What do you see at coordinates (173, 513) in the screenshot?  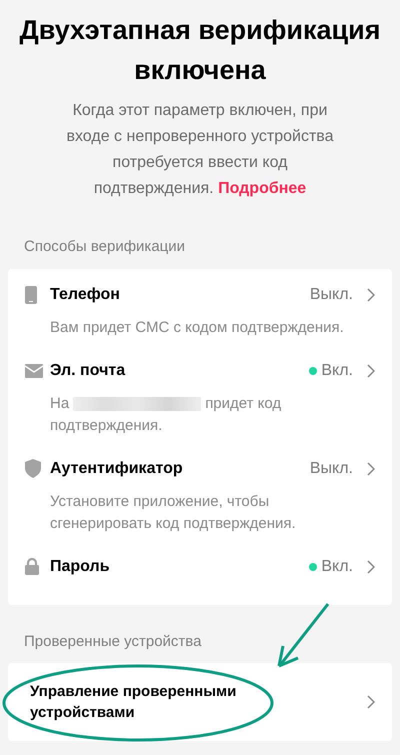 I see `method-description: Установите приложение, чтобы сгенерировать код подтверждения.` at bounding box center [173, 513].